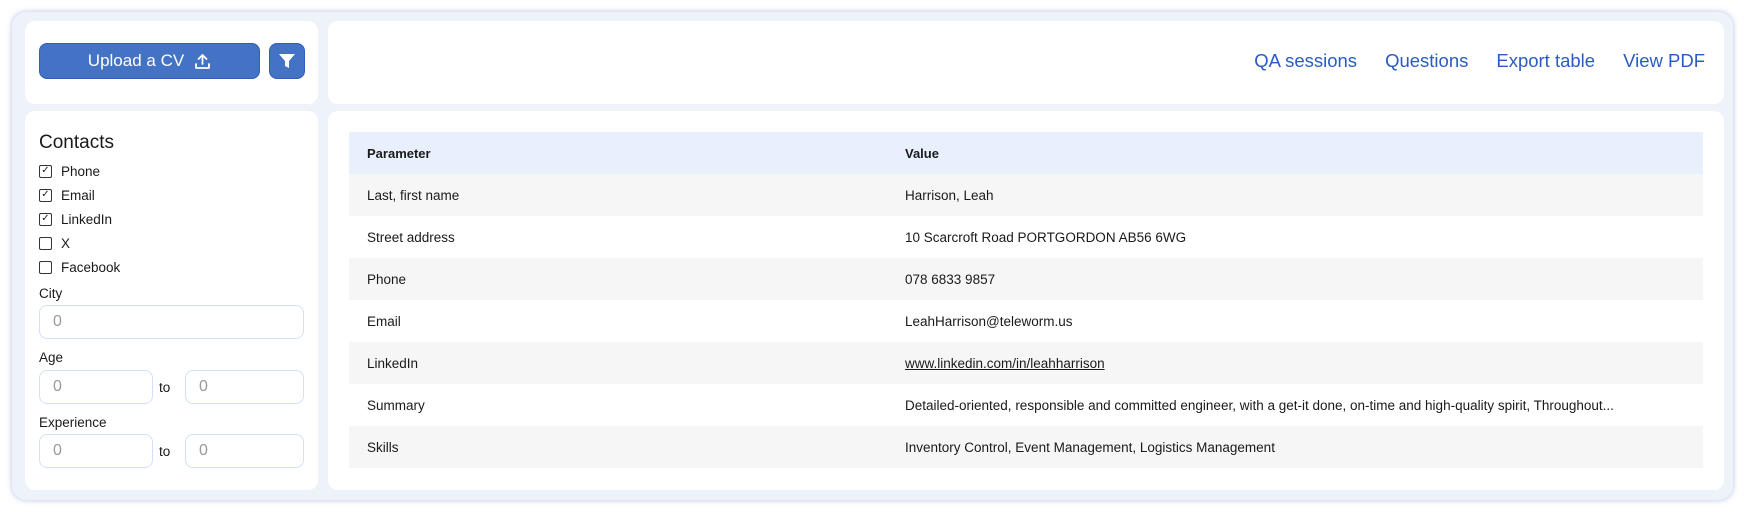 Image resolution: width=1745 pixels, height=512 pixels. What do you see at coordinates (76, 142) in the screenshot?
I see `contacts-heading: Contacts` at bounding box center [76, 142].